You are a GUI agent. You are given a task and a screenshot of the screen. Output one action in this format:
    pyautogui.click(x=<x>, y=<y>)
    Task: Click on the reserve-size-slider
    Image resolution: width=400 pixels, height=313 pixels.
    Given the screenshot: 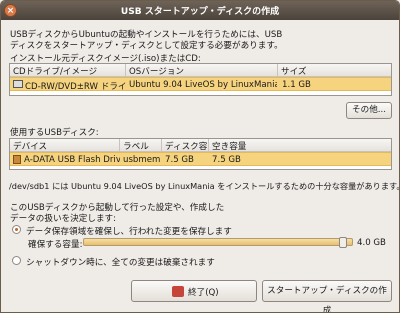 What is the action you would take?
    pyautogui.click(x=218, y=242)
    